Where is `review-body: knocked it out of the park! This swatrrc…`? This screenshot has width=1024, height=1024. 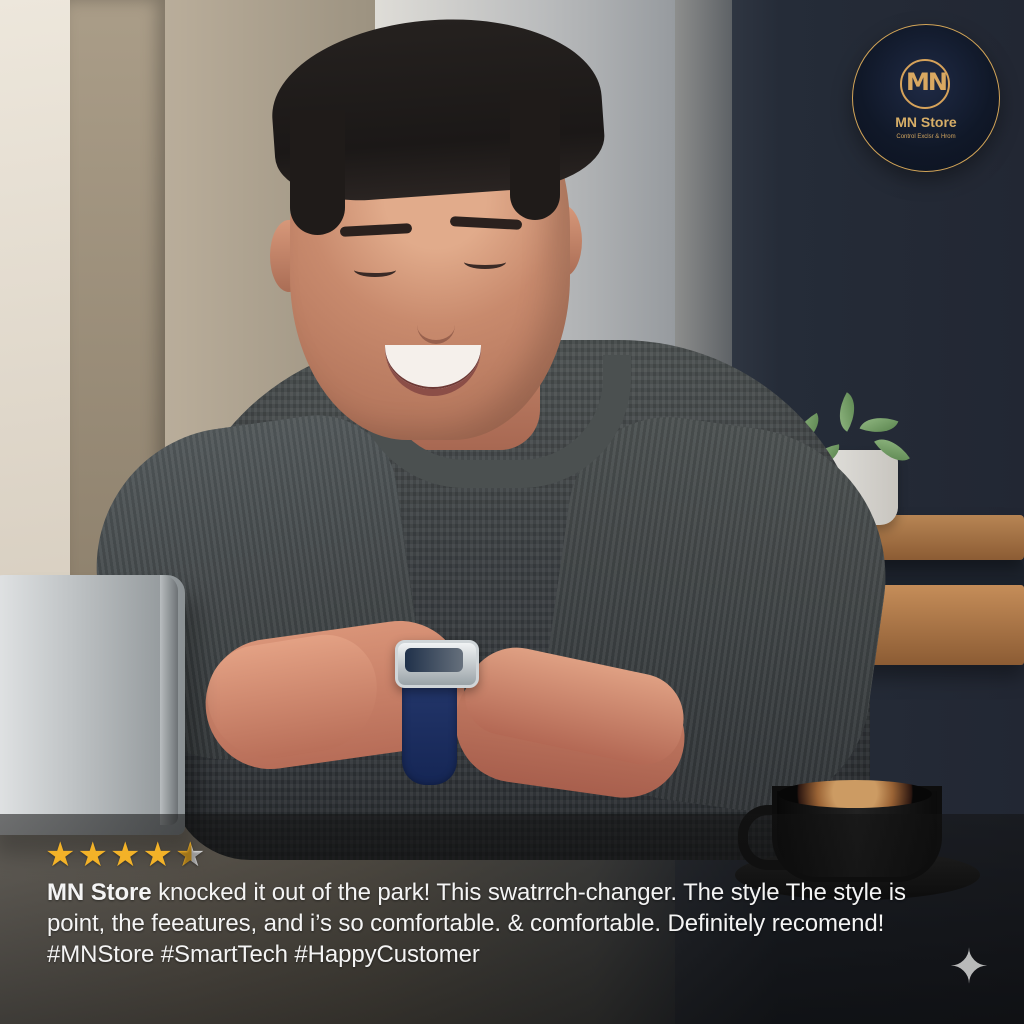
review-body: knocked it out of the park! This swatrrc… is located at coordinates (476, 923).